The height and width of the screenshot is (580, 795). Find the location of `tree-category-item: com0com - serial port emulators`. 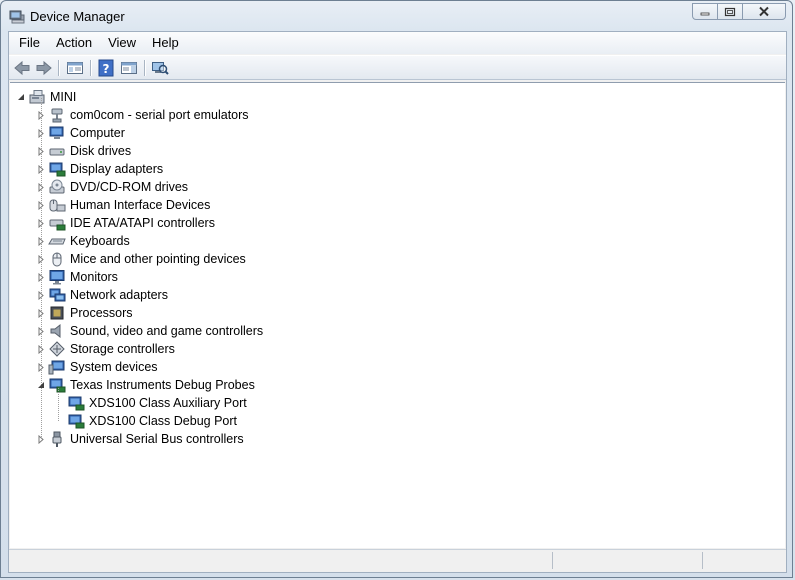

tree-category-item: com0com - serial port emulators is located at coordinates (142, 115).